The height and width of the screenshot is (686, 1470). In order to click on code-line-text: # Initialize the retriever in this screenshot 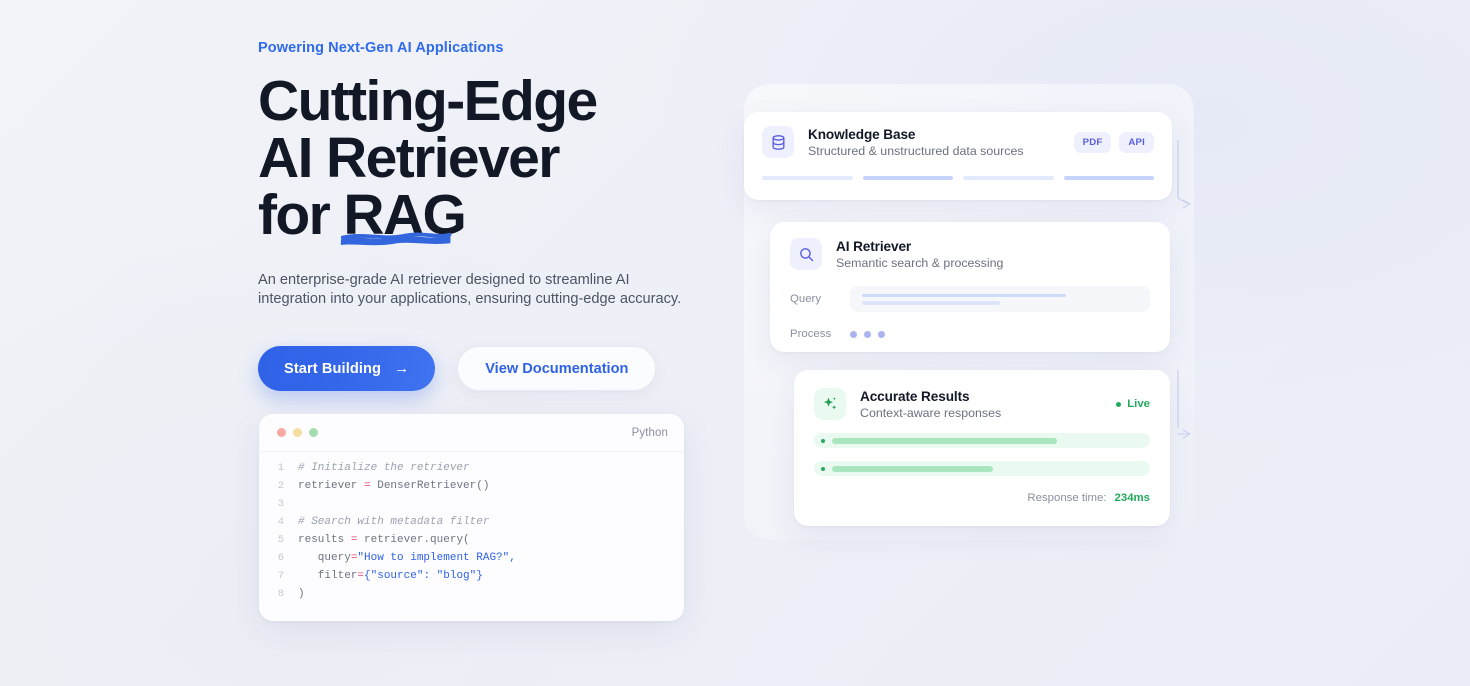, I will do `click(384, 468)`.